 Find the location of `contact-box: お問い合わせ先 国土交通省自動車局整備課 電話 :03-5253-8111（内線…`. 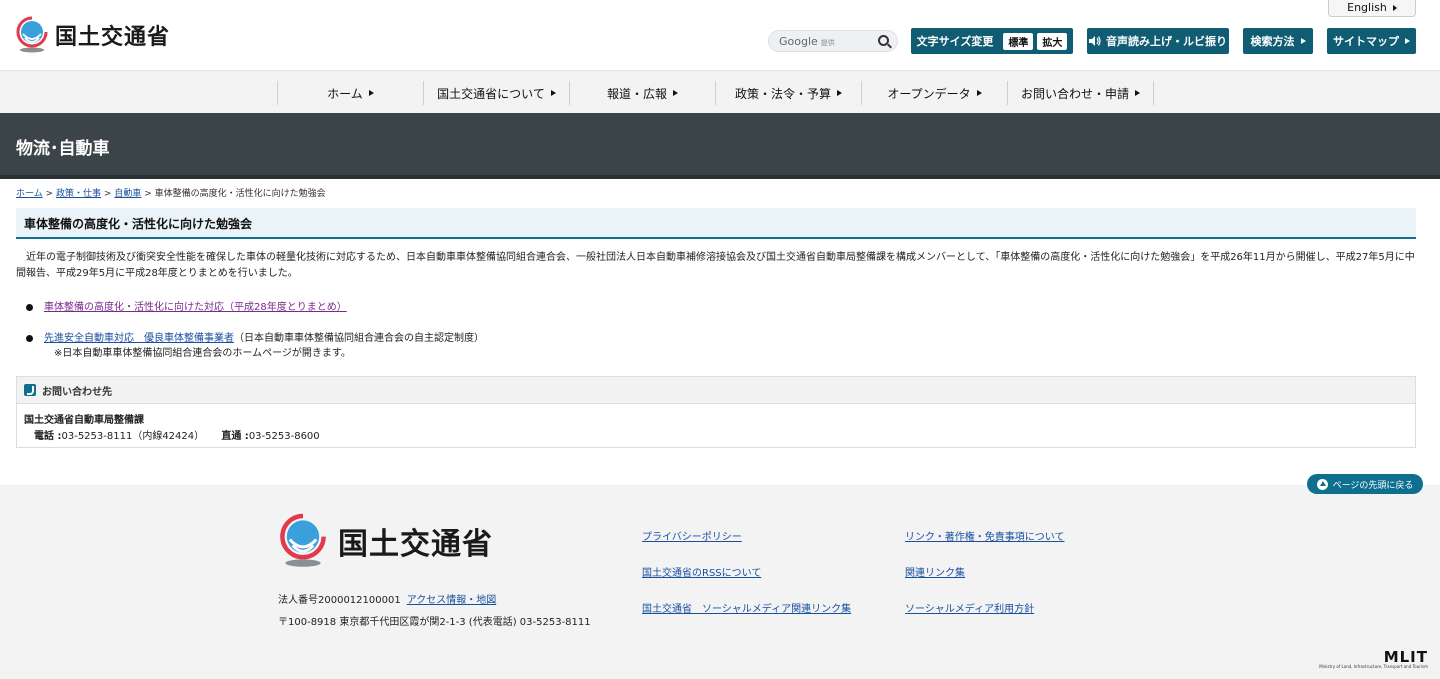

contact-box: お問い合わせ先 国土交通省自動車局整備課 電話 :03-5253-8111（内線… is located at coordinates (716, 412).